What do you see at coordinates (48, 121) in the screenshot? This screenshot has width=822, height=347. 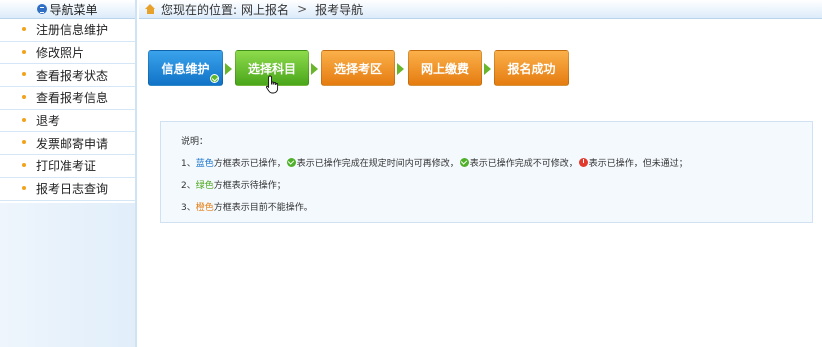 I see `sidebar-item-label: 退考` at bounding box center [48, 121].